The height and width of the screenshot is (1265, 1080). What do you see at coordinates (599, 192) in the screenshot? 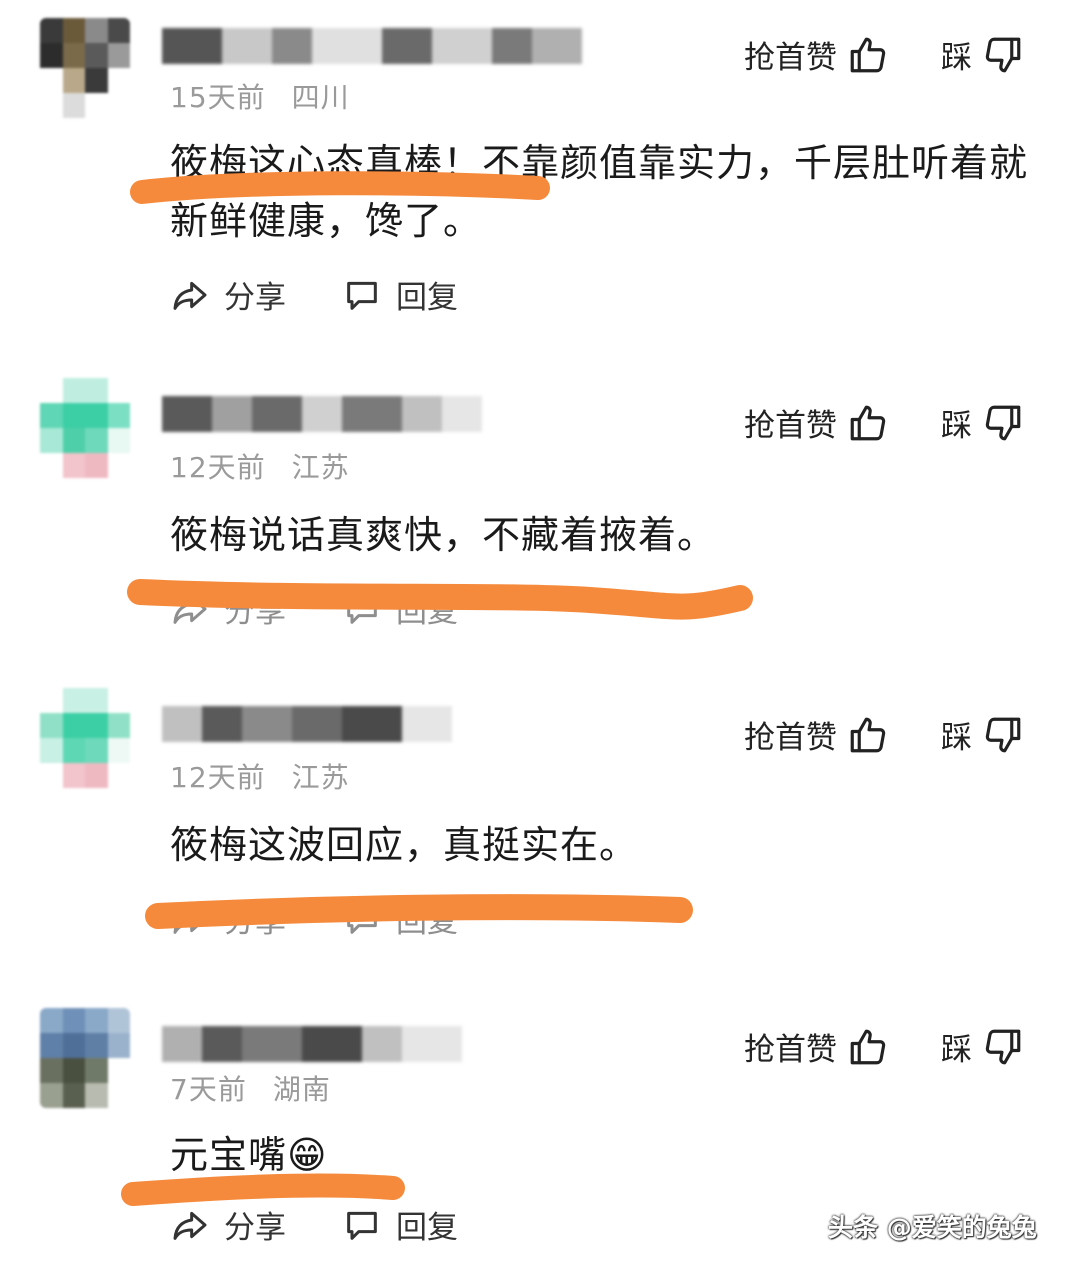
I see `comment-text: 筱梅这心态真棒！不靠颜值靠实力，千层肚听着就新鲜健康，馋了。` at bounding box center [599, 192].